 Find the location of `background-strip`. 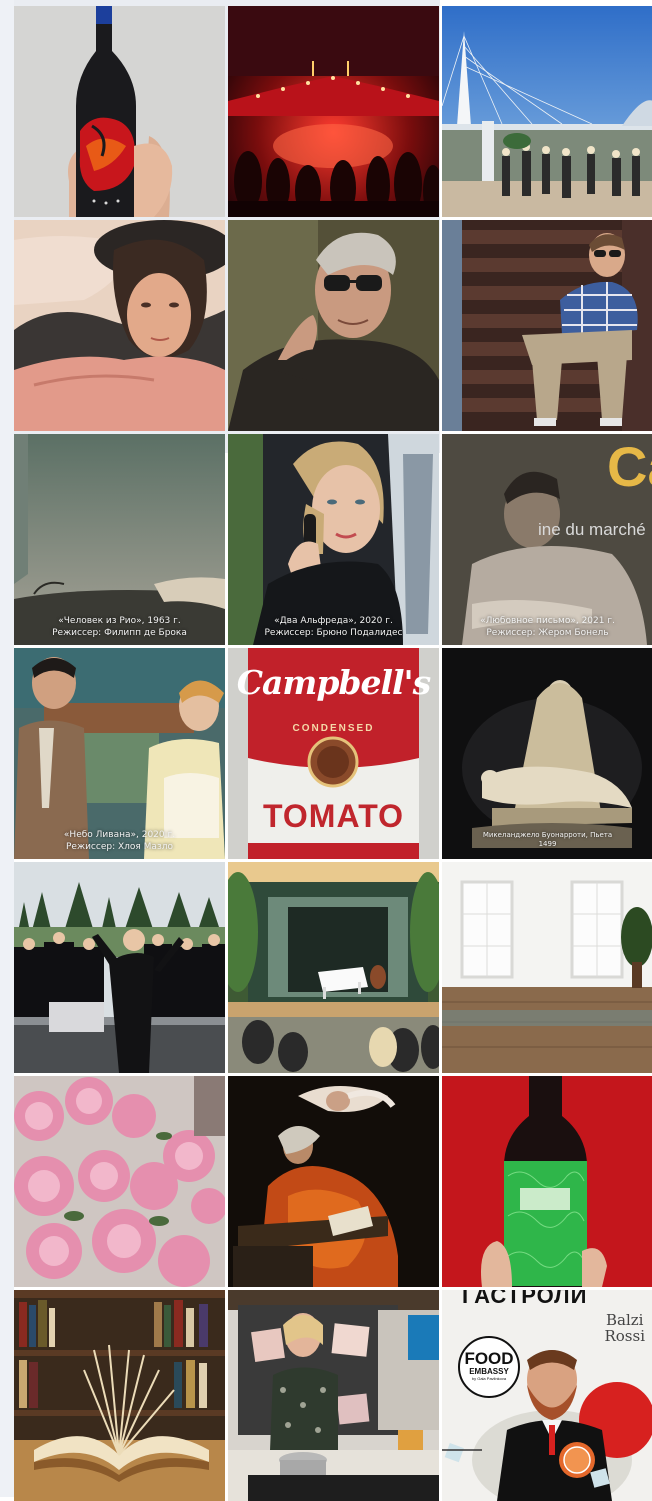

background-strip is located at coordinates (7, 748).